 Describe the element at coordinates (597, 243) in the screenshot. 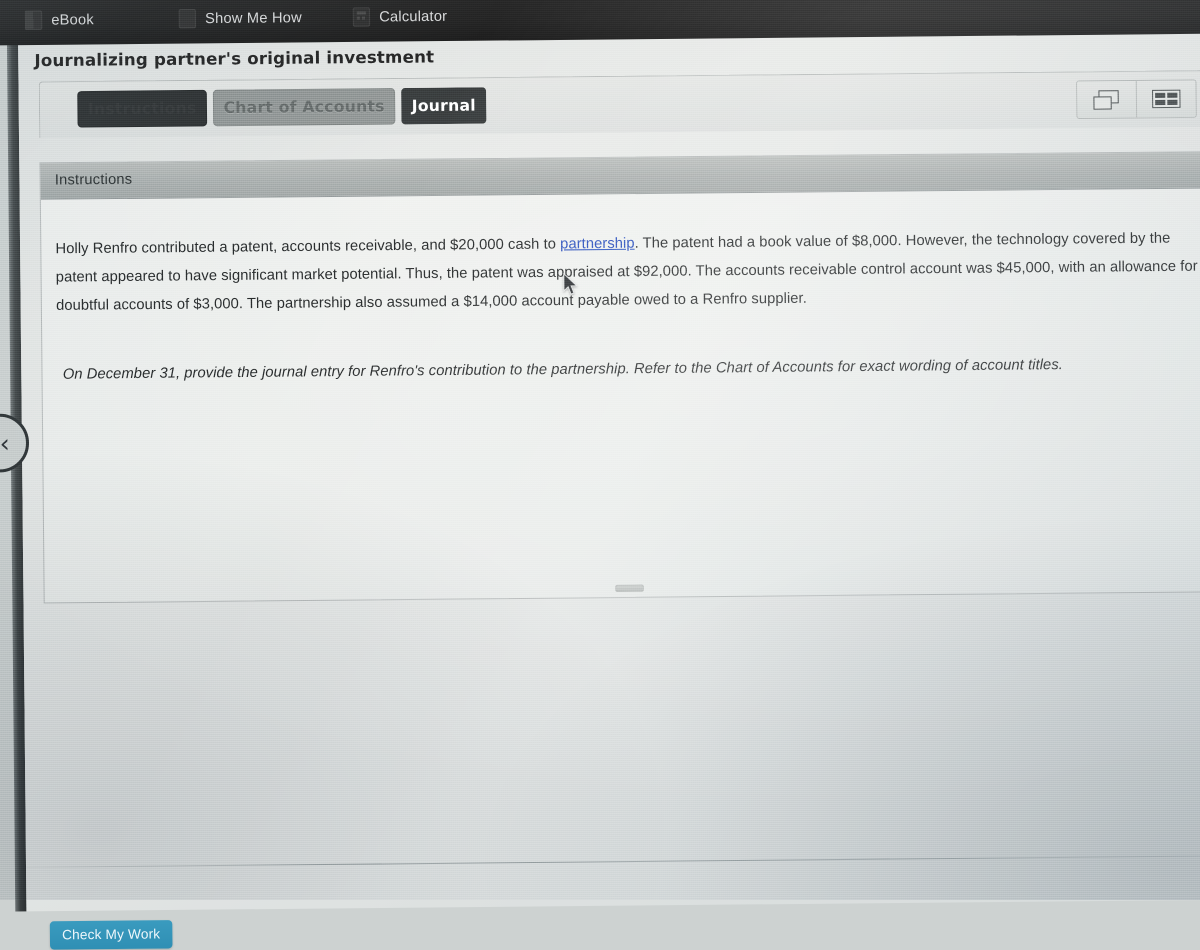

I see `partnership-link: partnership` at that location.